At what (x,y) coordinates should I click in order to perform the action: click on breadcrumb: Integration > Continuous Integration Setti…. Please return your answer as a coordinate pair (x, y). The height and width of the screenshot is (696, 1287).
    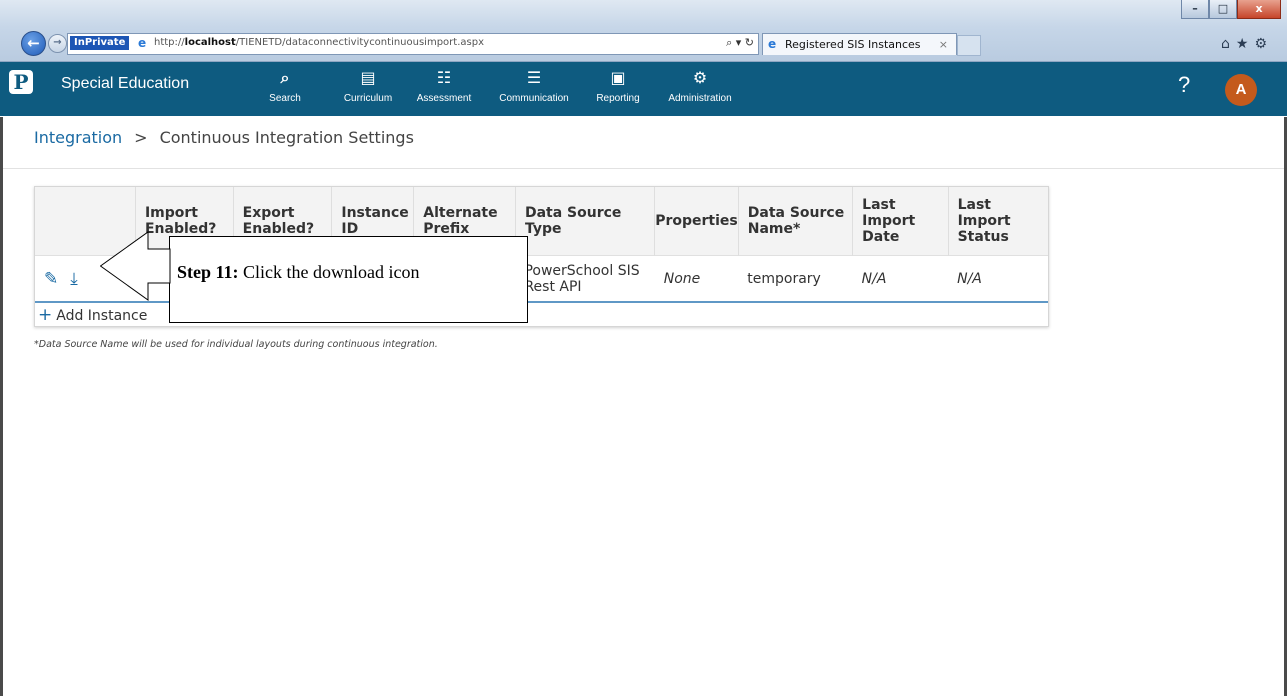
    Looking at the image, I should click on (224, 137).